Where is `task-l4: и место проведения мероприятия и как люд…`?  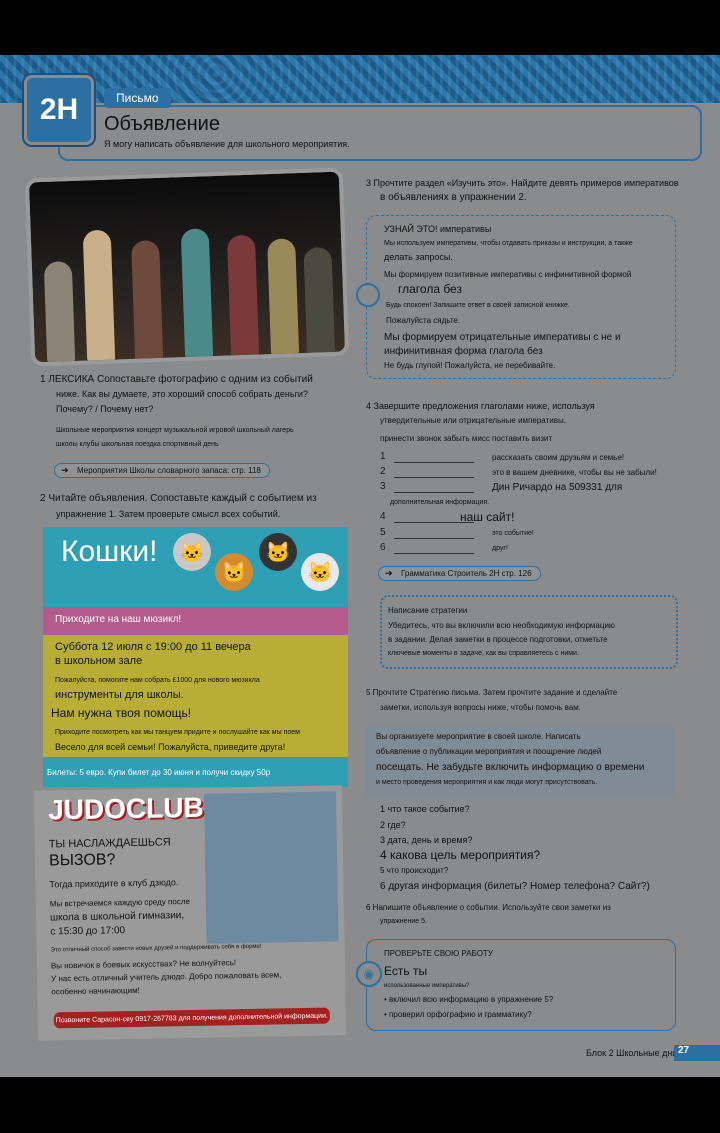
task-l4: и место проведения мероприятия и как люд… is located at coordinates (487, 782).